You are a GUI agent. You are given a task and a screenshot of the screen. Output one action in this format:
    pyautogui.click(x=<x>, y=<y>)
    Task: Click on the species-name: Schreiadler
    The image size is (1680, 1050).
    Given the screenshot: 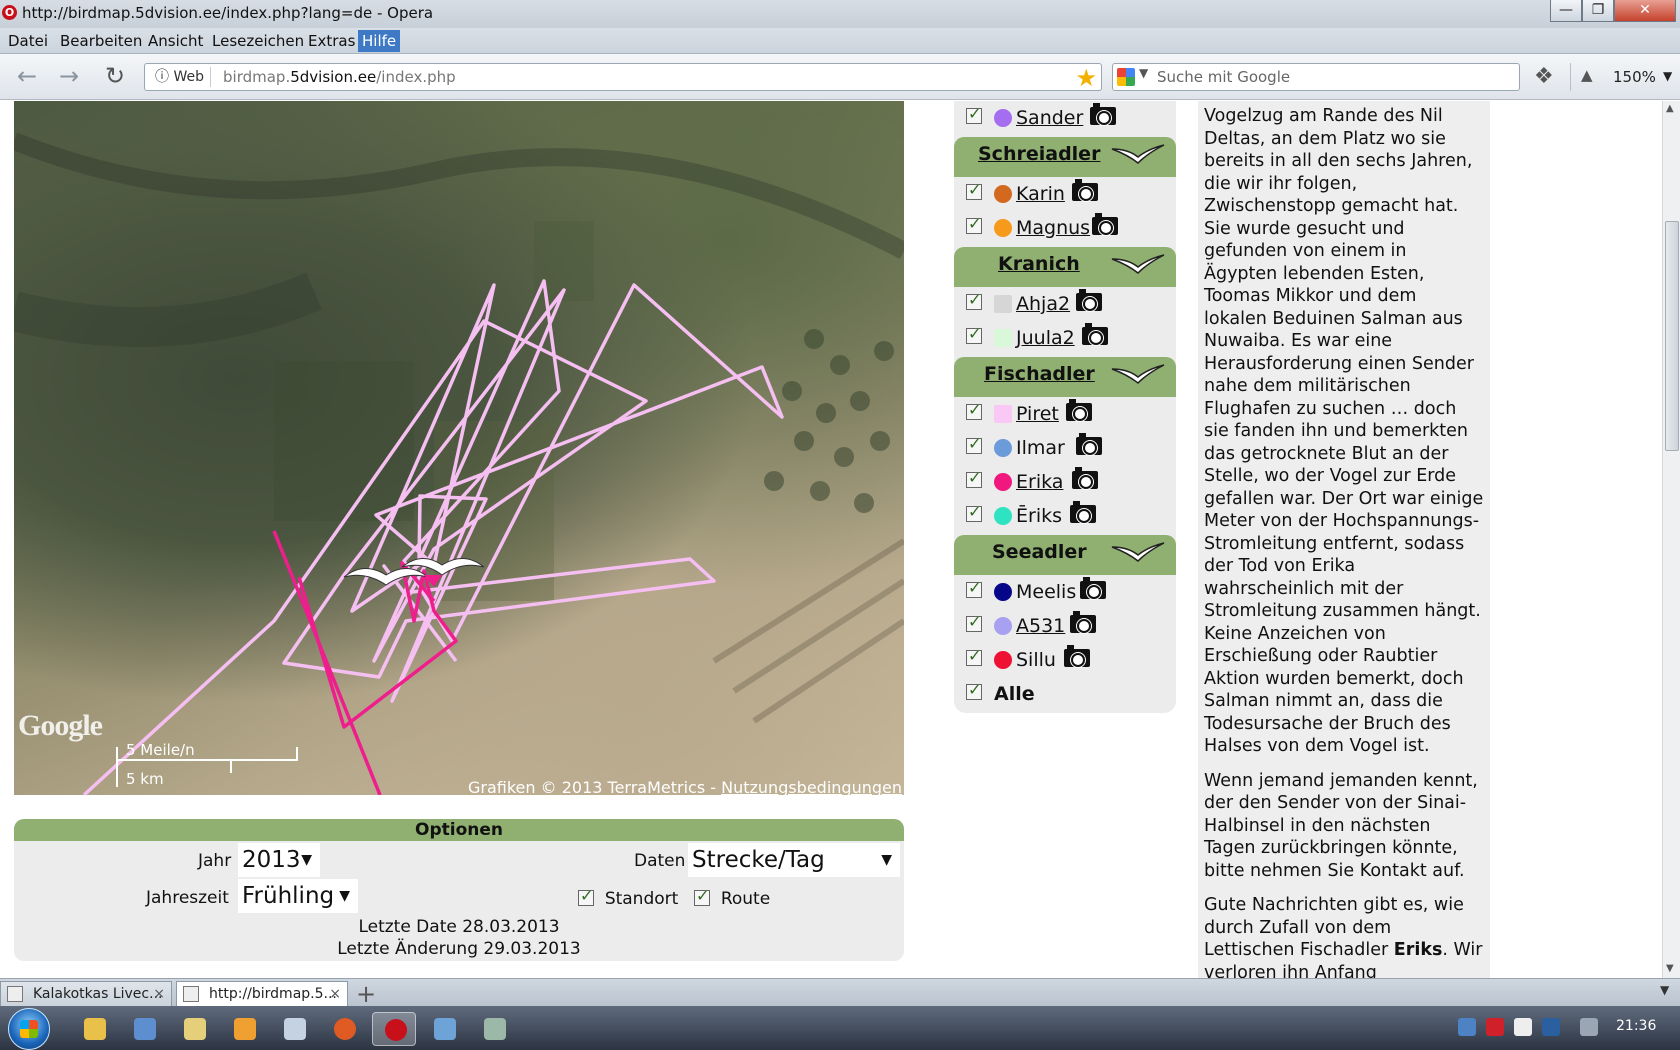 What is the action you would take?
    pyautogui.click(x=1039, y=154)
    